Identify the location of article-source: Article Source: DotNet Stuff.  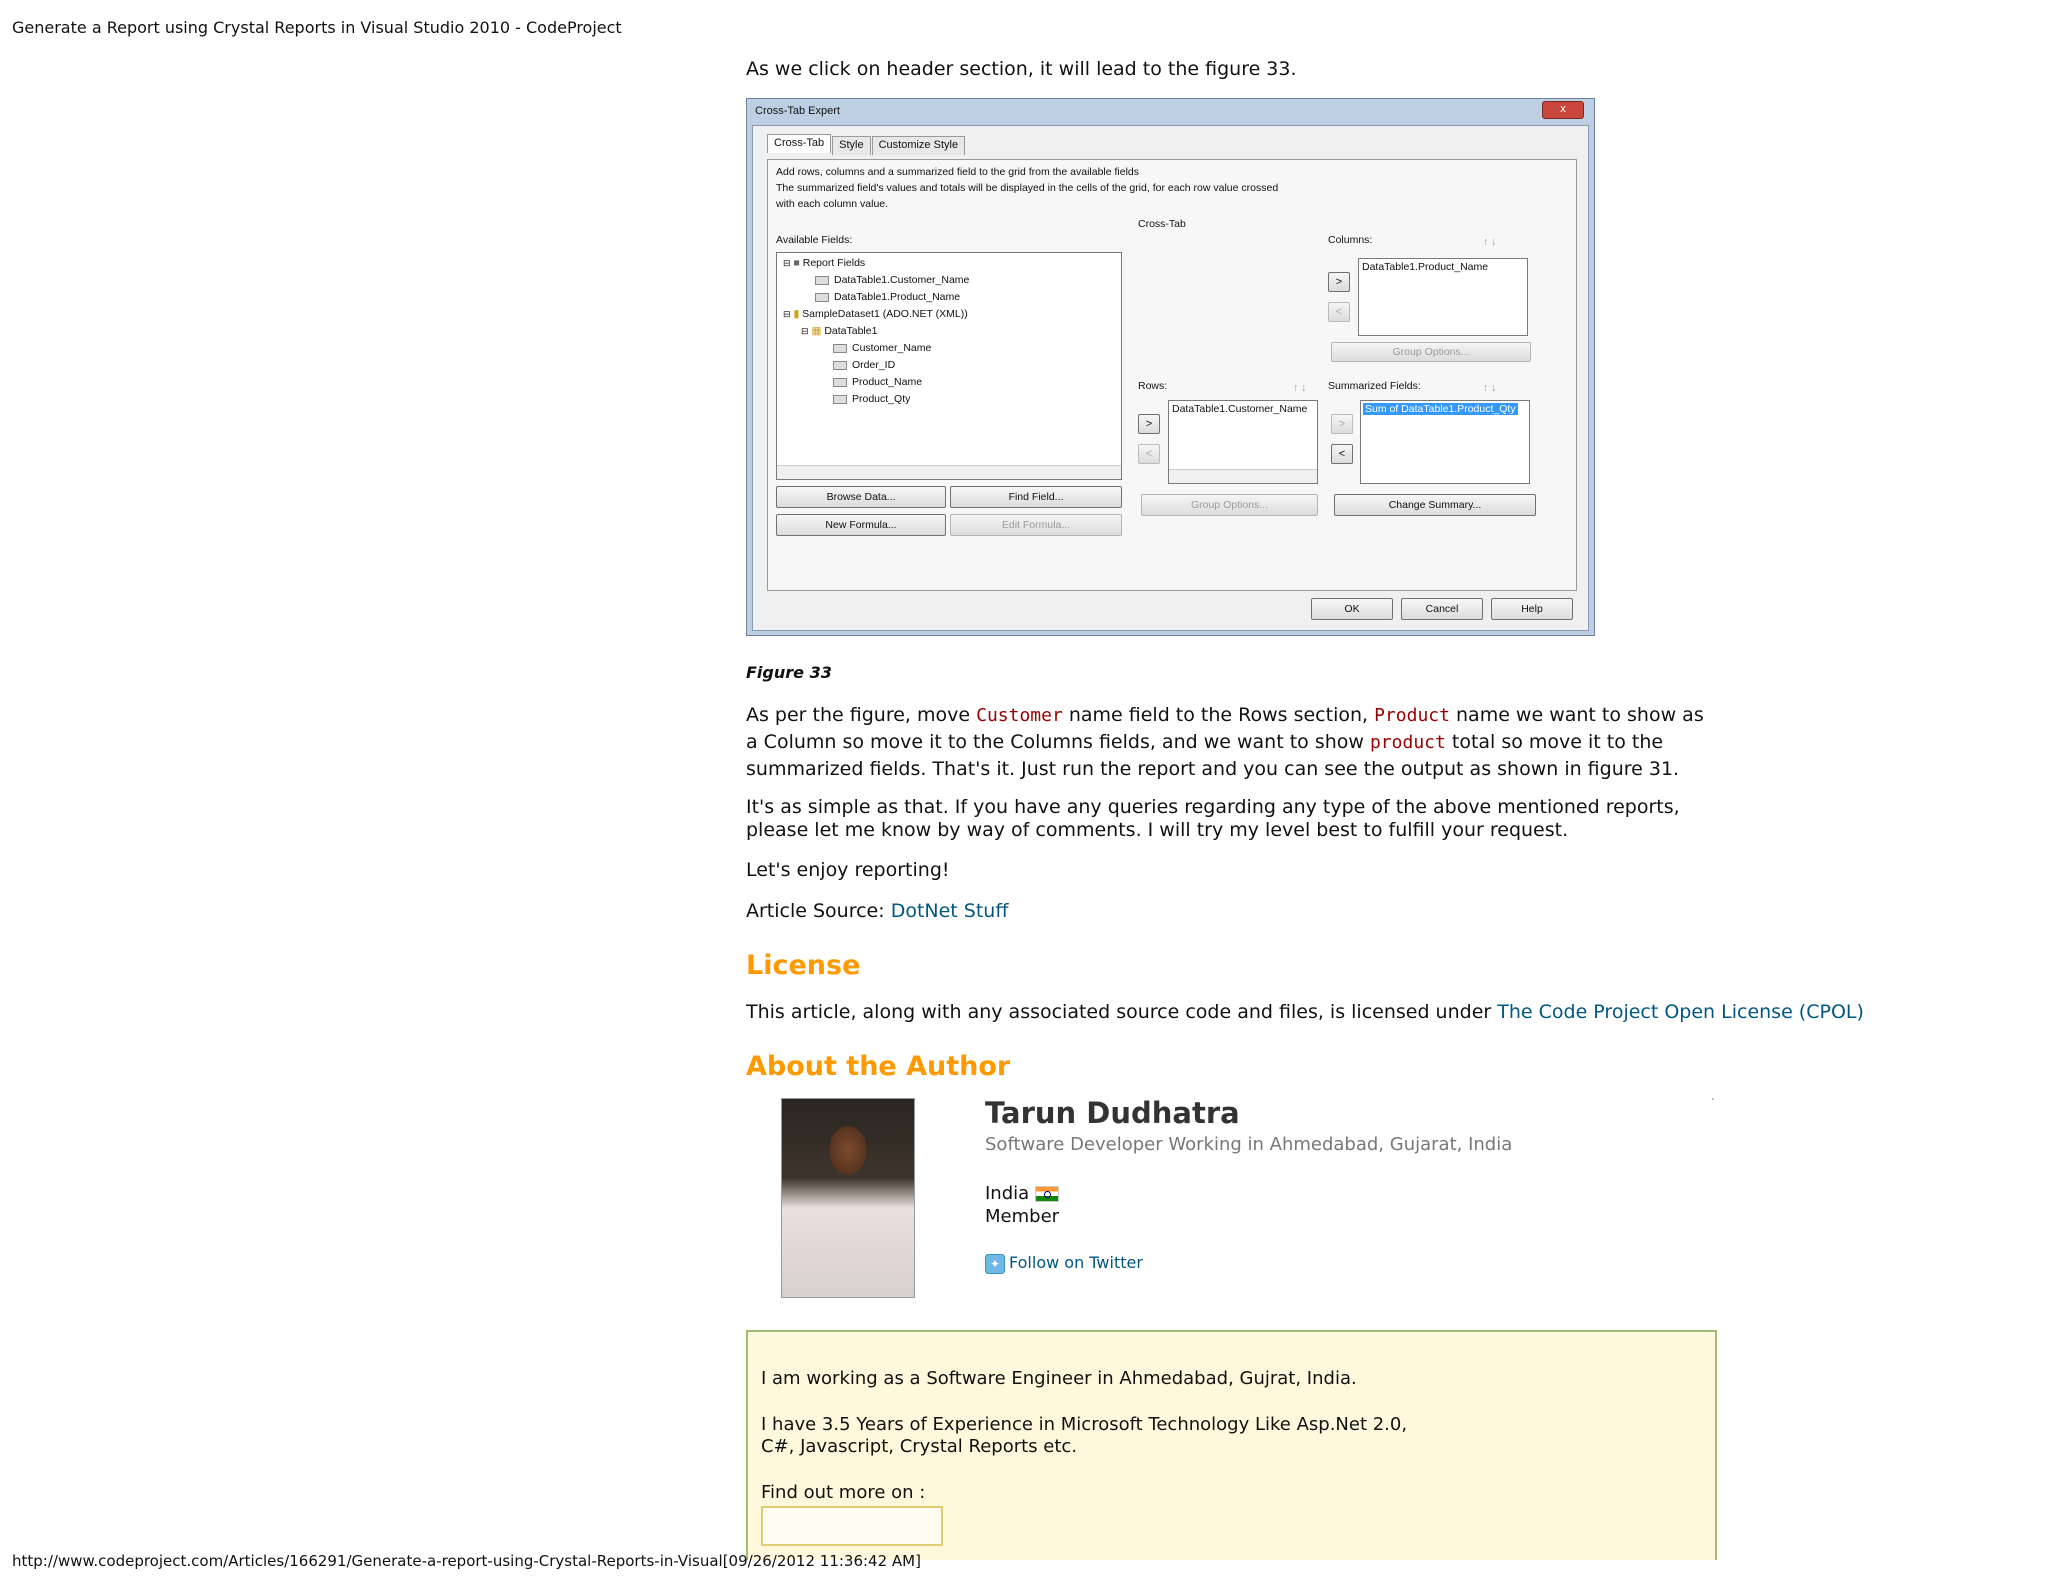
(877, 911).